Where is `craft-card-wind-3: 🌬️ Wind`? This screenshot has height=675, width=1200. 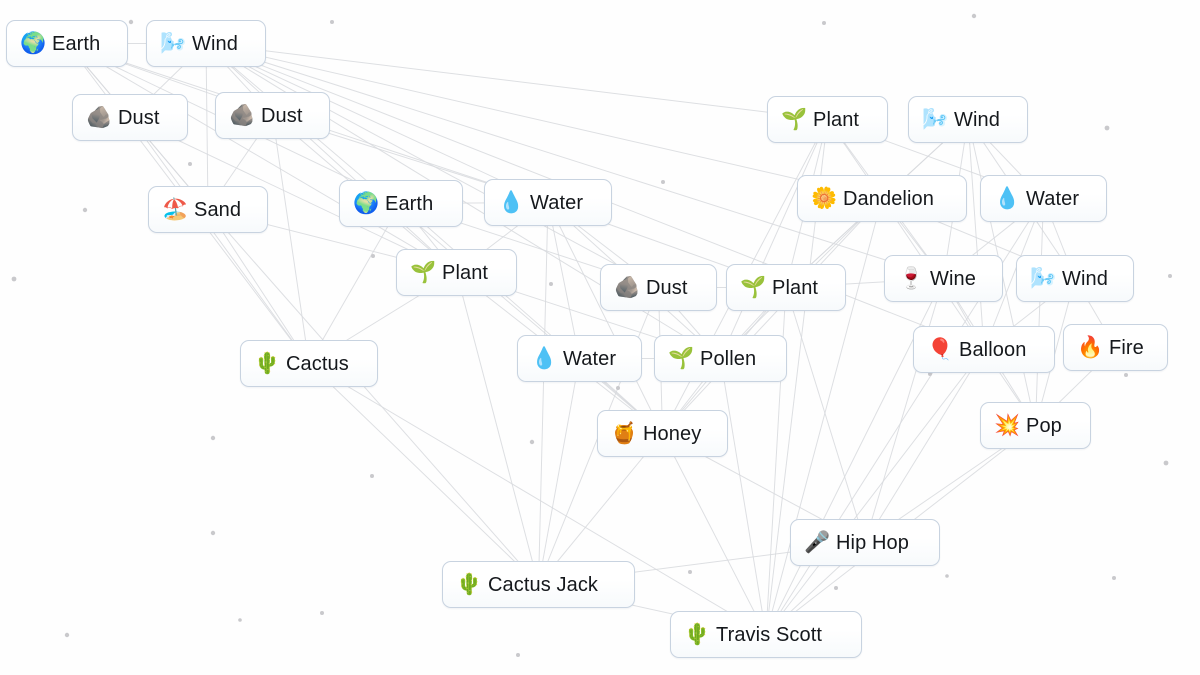
craft-card-wind-3: 🌬️ Wind is located at coordinates (1075, 278).